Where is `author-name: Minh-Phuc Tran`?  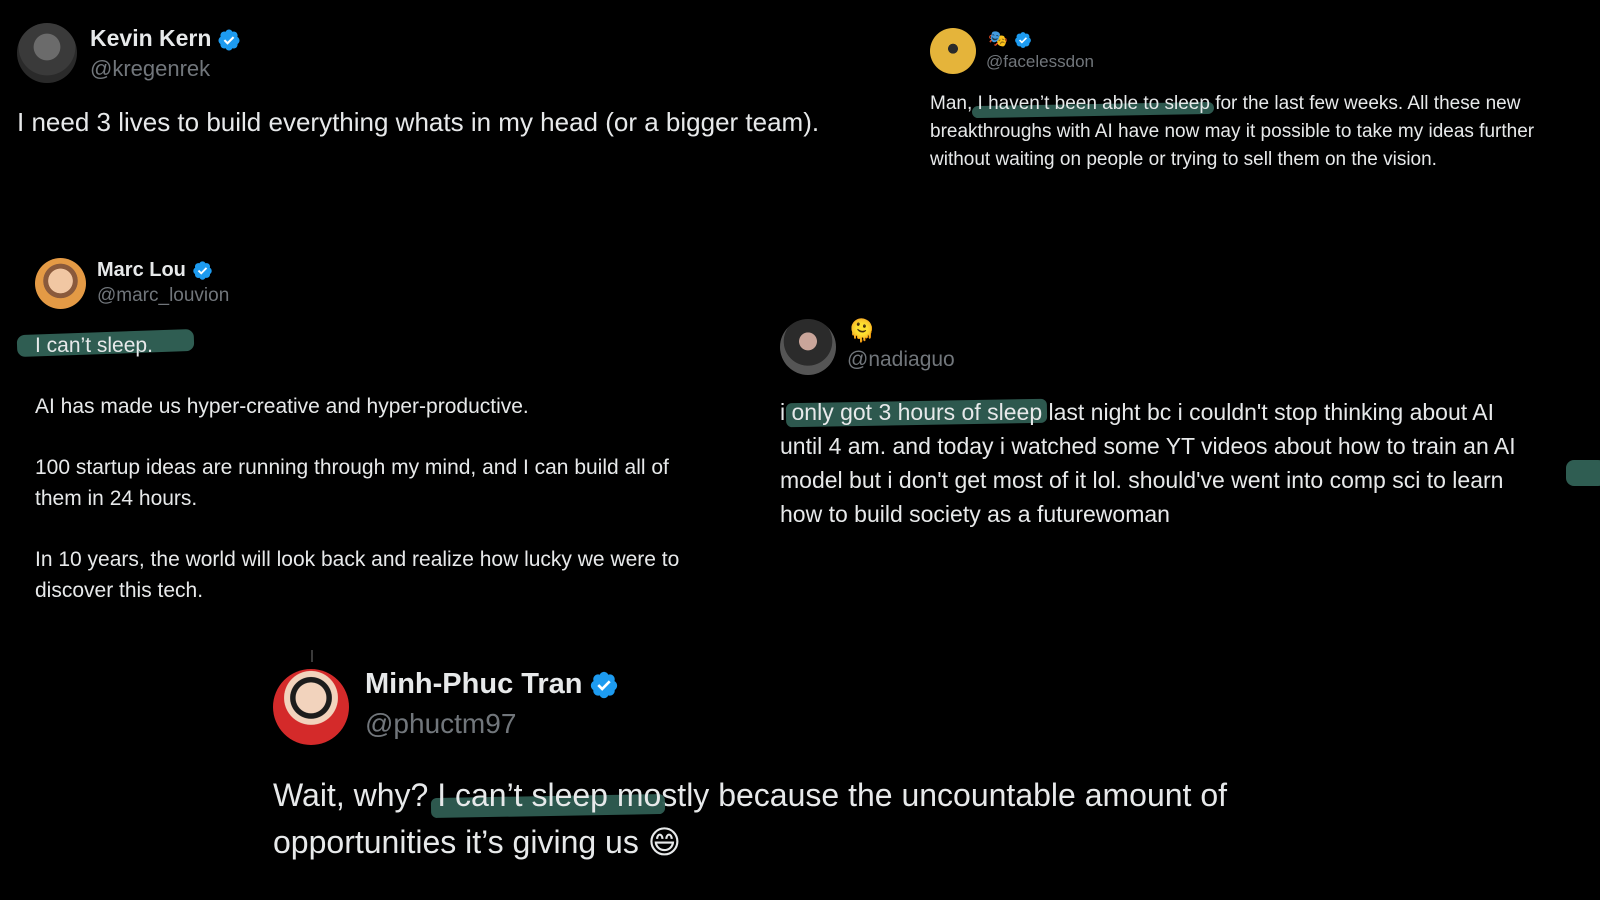
author-name: Minh-Phuc Tran is located at coordinates (474, 684).